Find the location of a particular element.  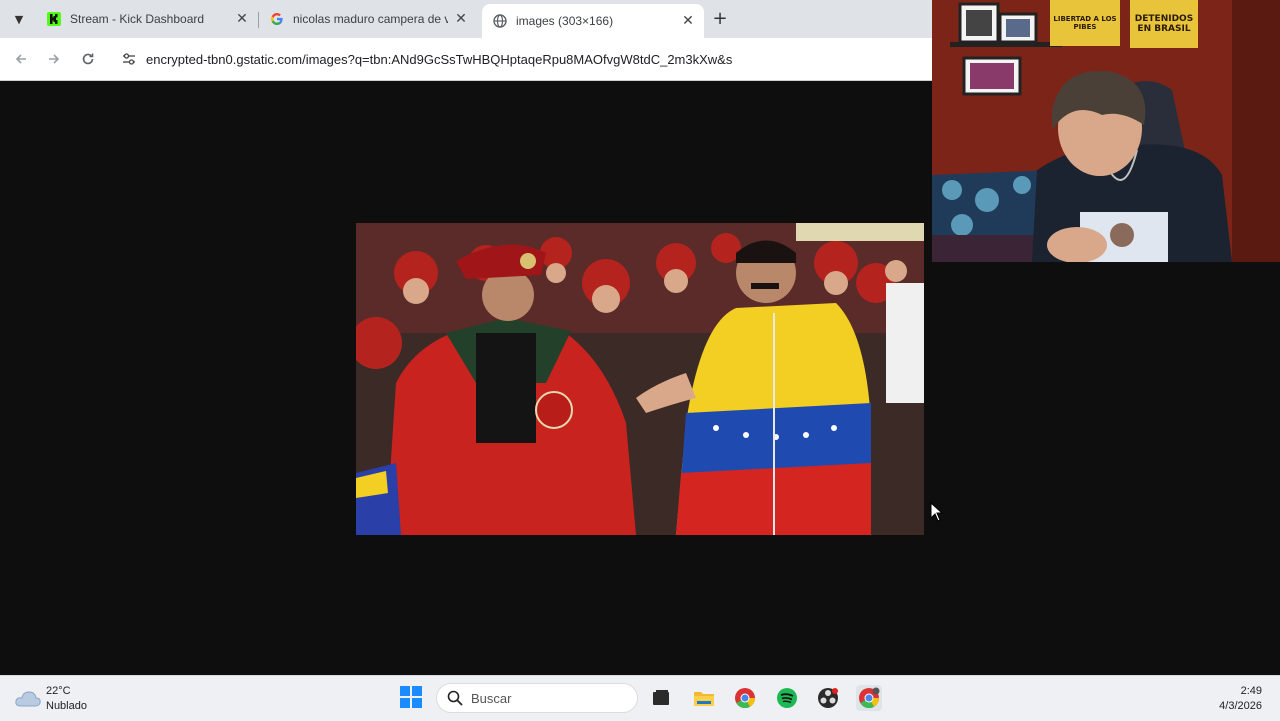

tab-search-icon: ▼ is located at coordinates (19, 19).